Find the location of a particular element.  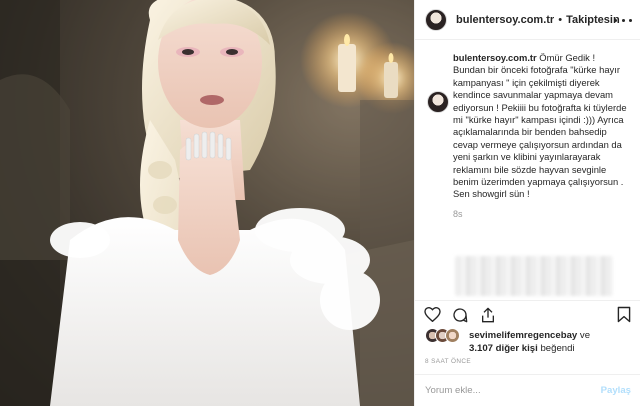

likes-line-2: 3.107 diğer kişi beğendi is located at coordinates (522, 348).